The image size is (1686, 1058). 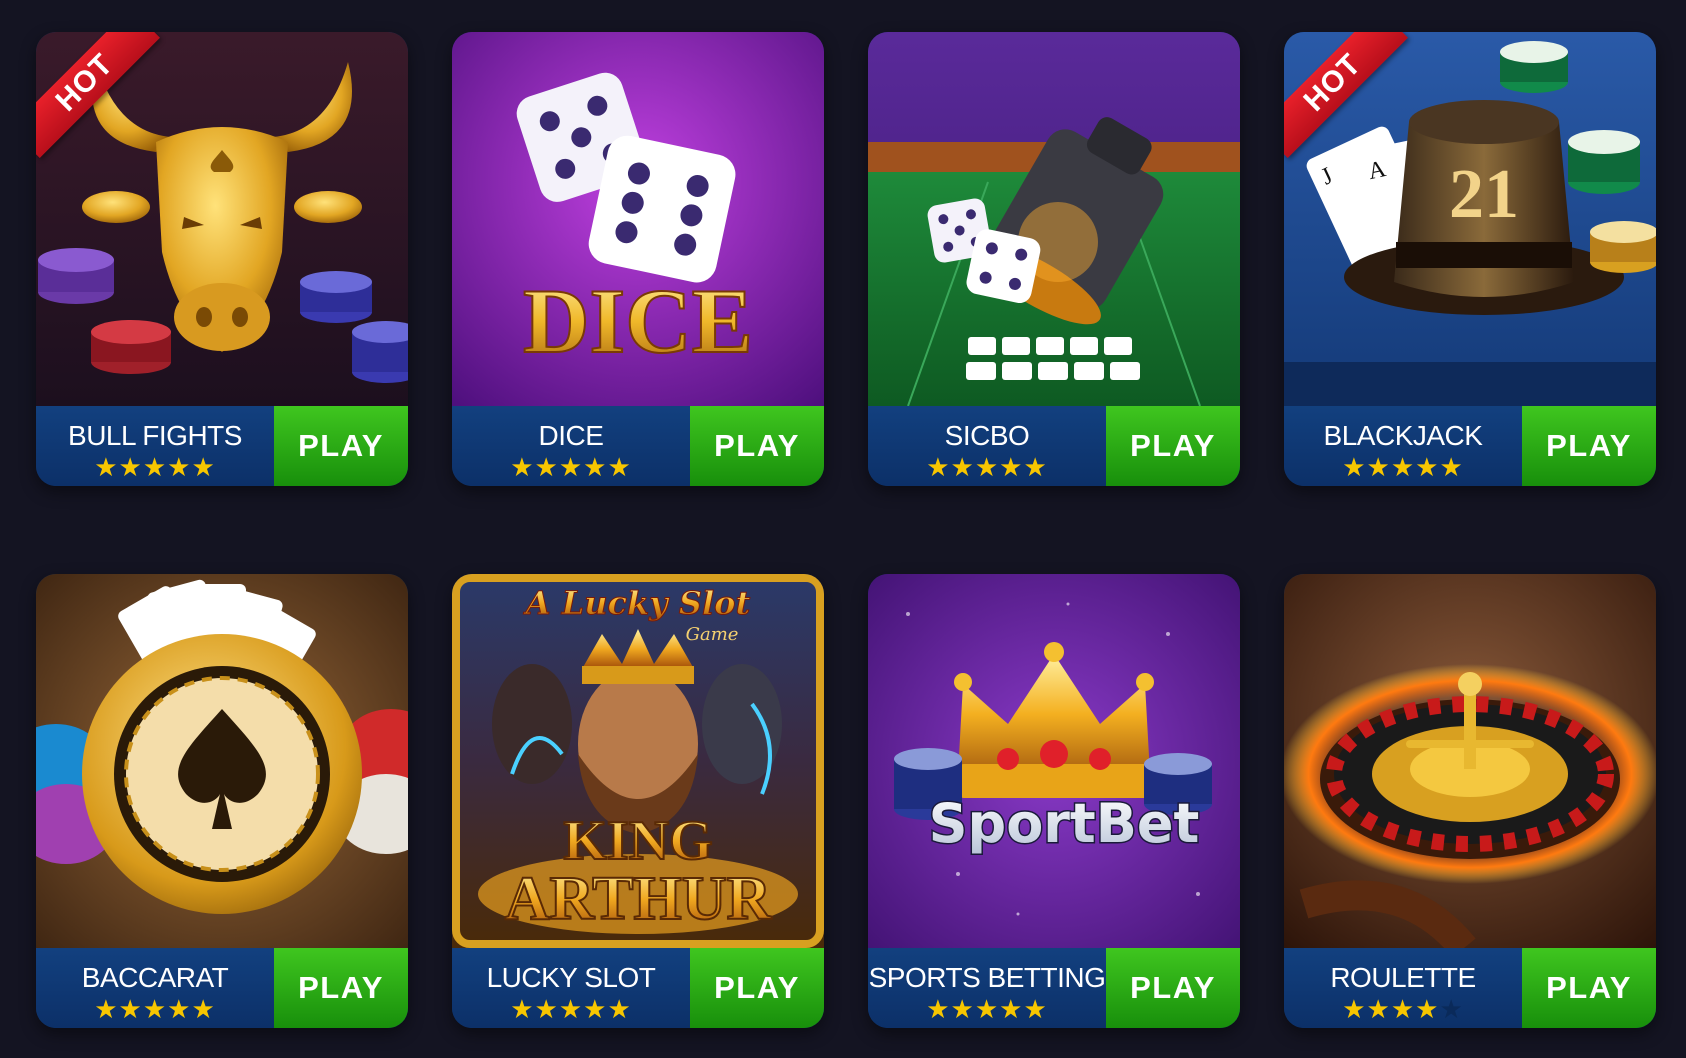 What do you see at coordinates (1484, 194) in the screenshot?
I see `blackjack-art-text: 21` at bounding box center [1484, 194].